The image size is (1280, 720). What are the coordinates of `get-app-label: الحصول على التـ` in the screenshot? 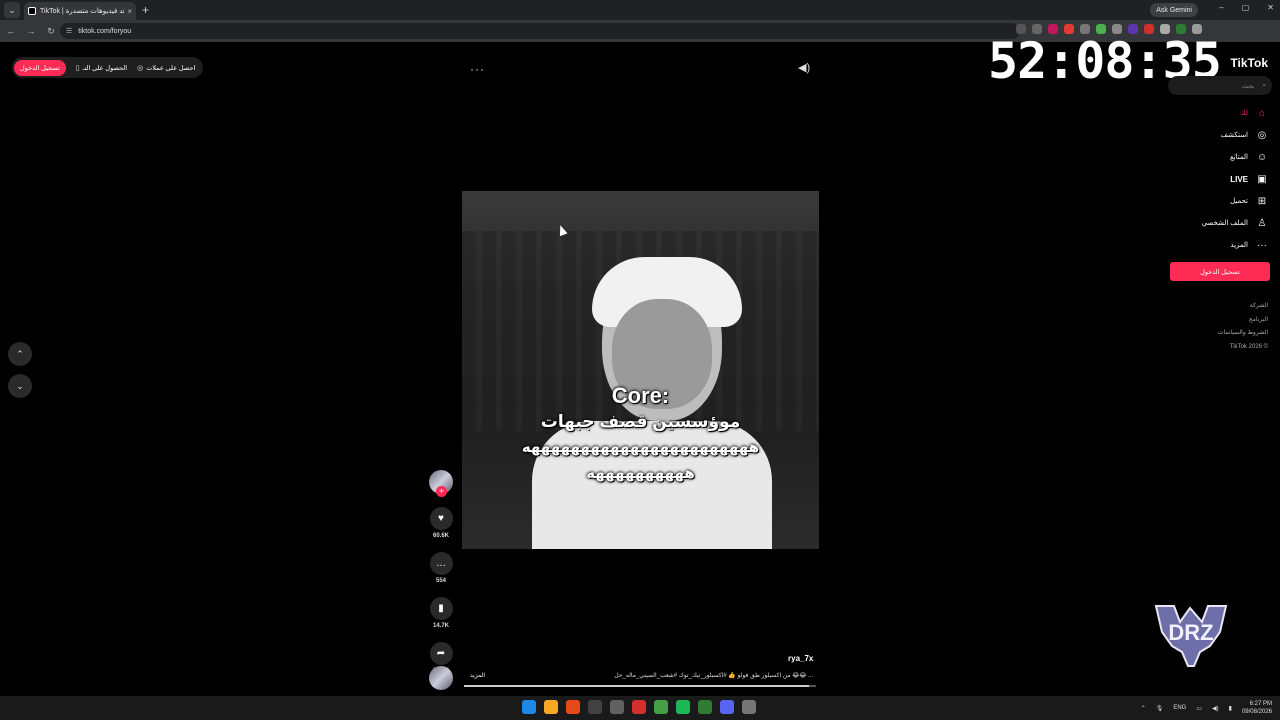 It's located at (105, 68).